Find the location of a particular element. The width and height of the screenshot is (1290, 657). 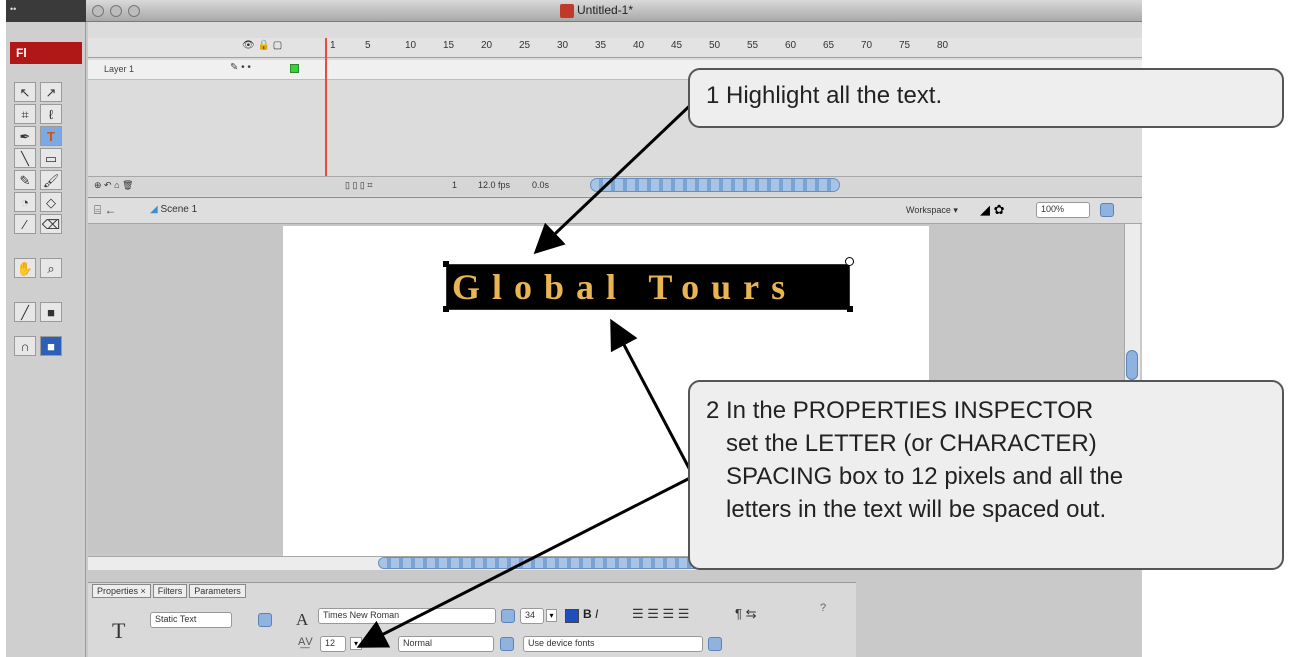

callout-step-2-line: set the LETTER (or CHARACTER) is located at coordinates (901, 443).